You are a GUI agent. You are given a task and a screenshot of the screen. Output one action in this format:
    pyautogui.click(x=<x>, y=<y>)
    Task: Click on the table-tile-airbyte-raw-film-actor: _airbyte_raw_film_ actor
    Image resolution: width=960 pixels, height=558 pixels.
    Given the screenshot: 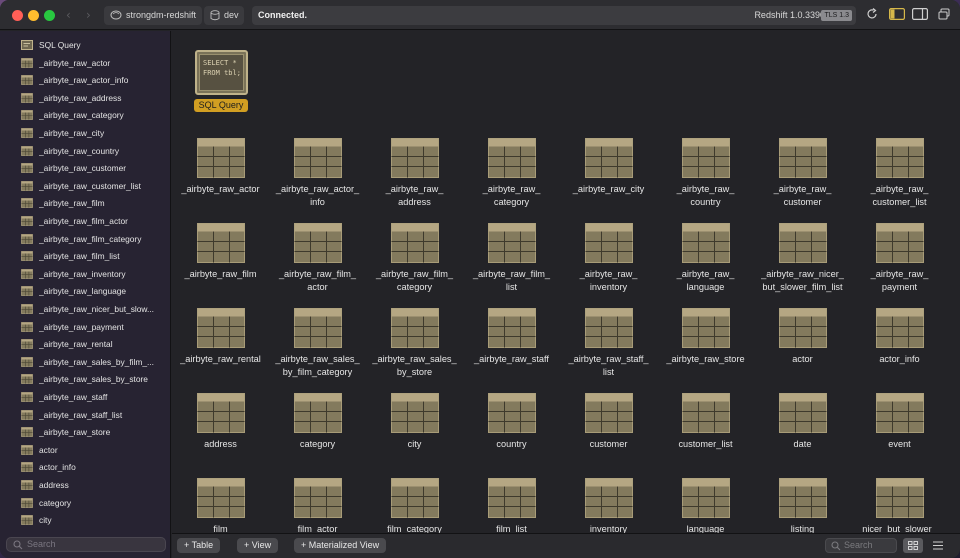 What is the action you would take?
    pyautogui.click(x=317, y=263)
    